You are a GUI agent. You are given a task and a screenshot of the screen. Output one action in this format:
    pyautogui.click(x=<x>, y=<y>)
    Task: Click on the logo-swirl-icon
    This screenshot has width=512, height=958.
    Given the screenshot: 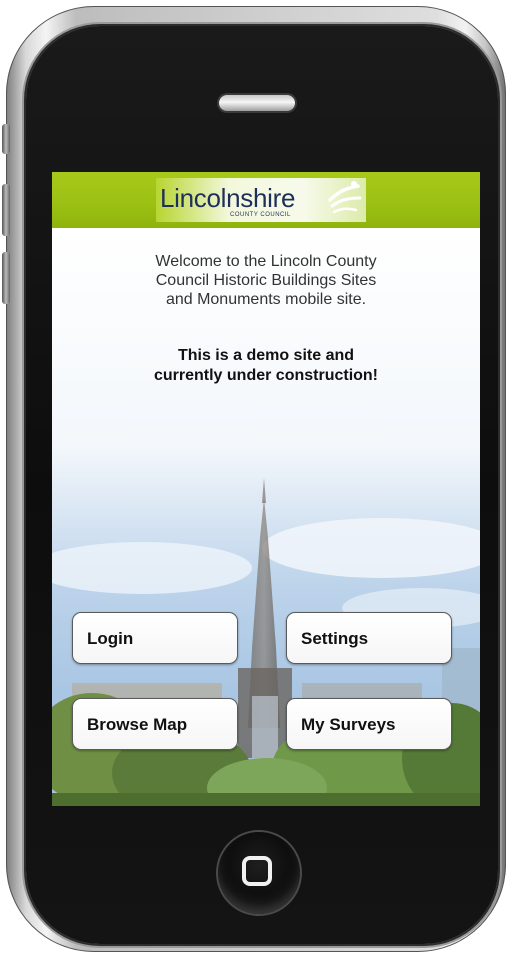 What is the action you would take?
    pyautogui.click(x=345, y=197)
    